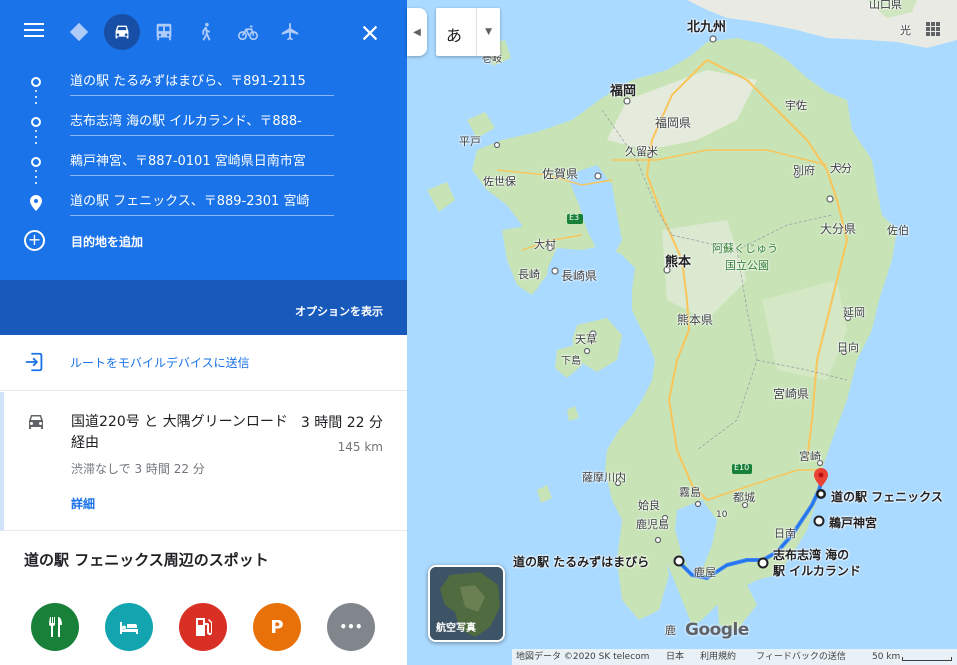  I want to click on map-label-miyazaki-city: 宮崎, so click(810, 456).